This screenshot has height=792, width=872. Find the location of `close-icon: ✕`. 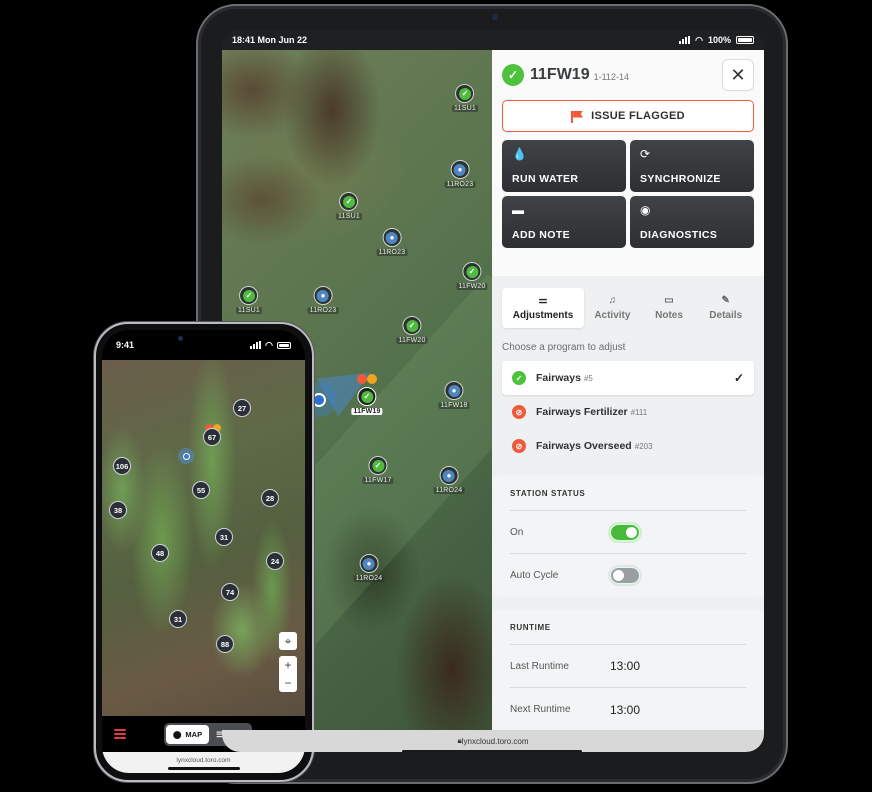

close-icon: ✕ is located at coordinates (738, 74).